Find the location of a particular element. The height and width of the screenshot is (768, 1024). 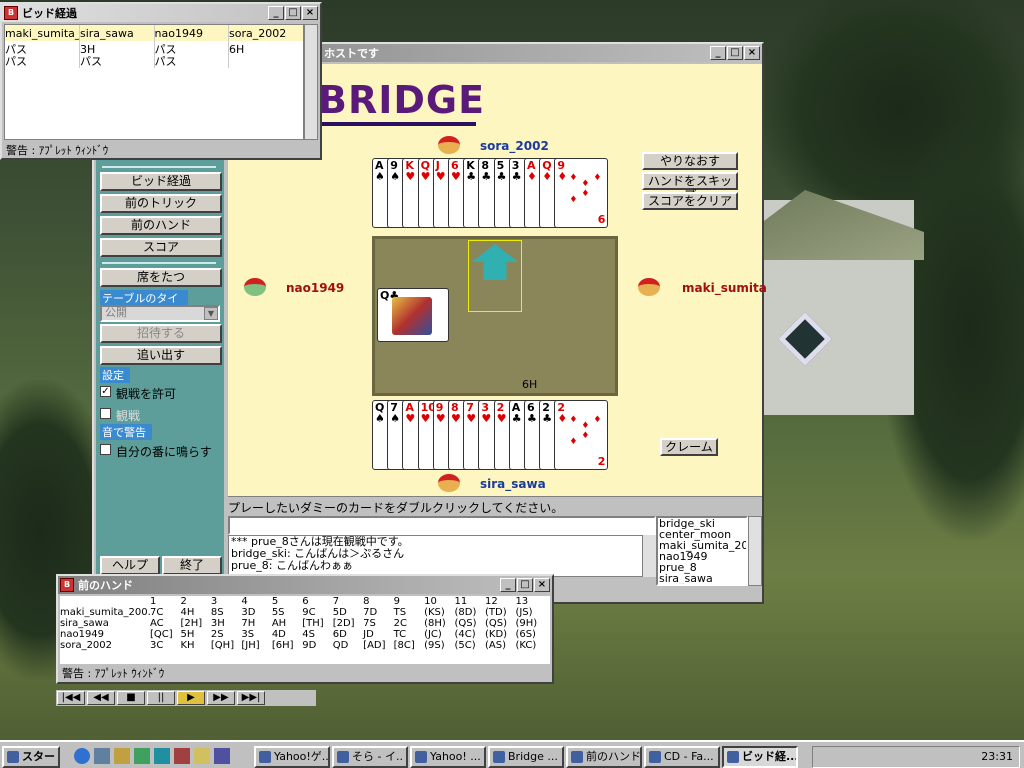

ie-icon is located at coordinates (82, 756).